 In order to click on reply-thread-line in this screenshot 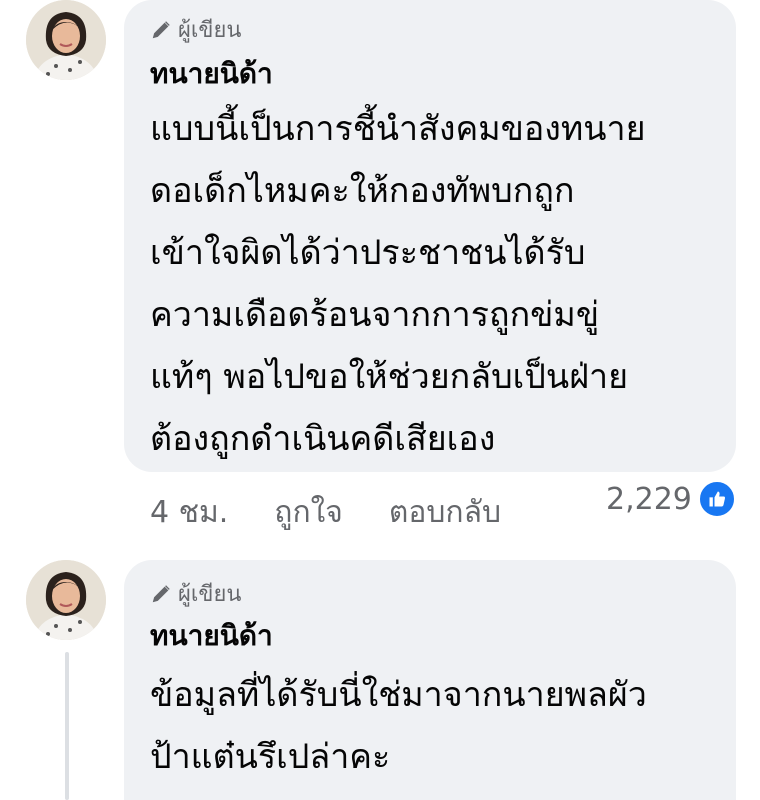, I will do `click(67, 726)`.